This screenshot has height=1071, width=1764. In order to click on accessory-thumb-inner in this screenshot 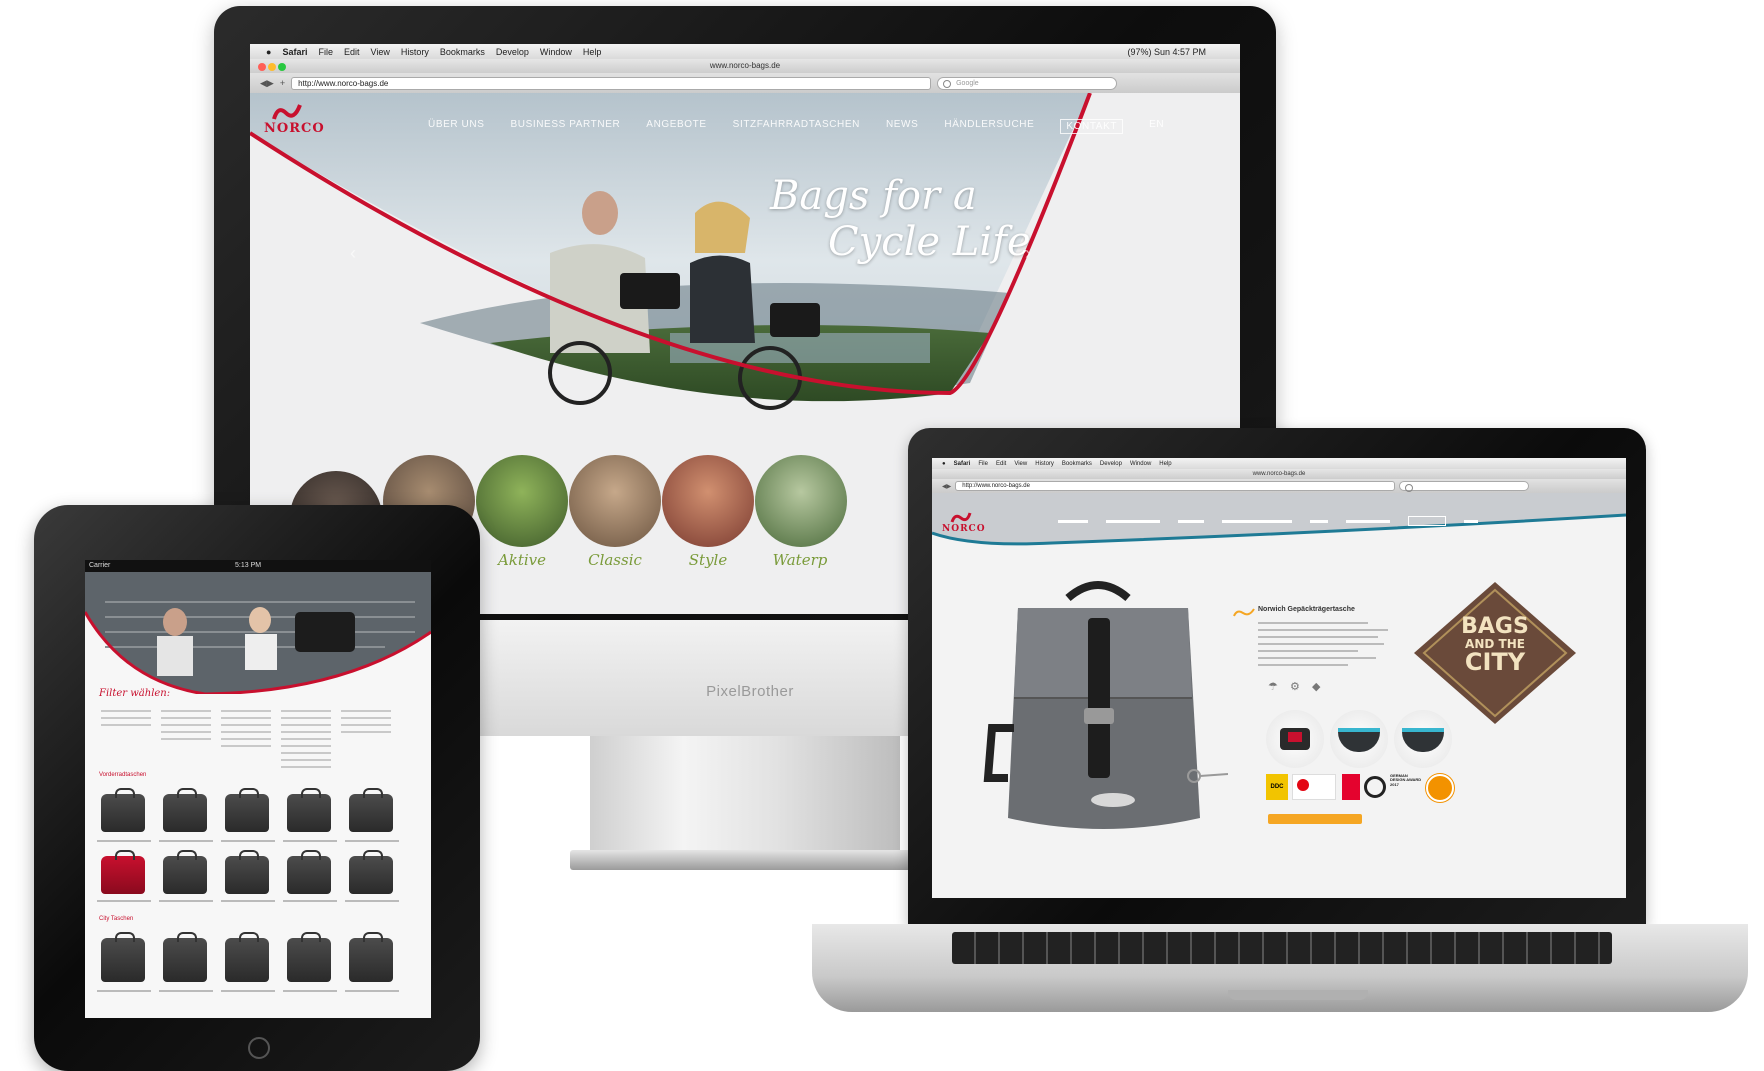, I will do `click(1359, 739)`.